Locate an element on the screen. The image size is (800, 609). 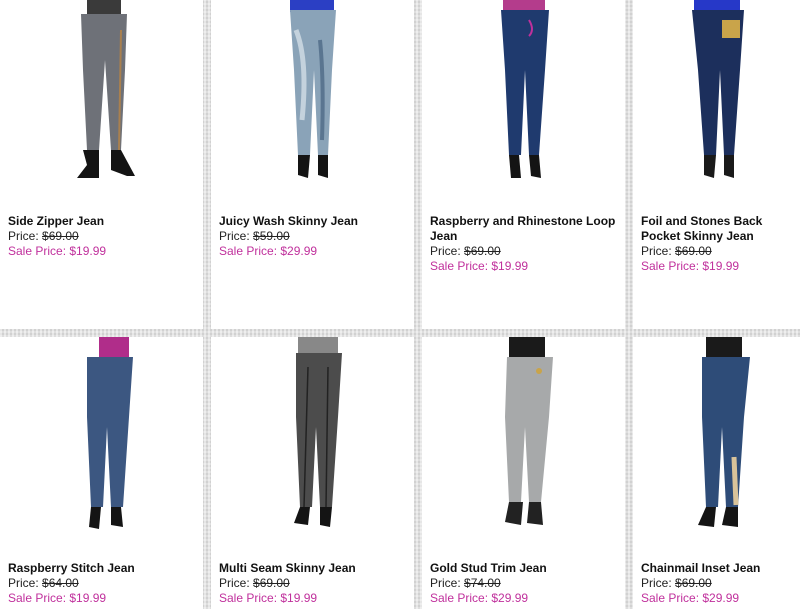
product-price: Price: $74.00 is located at coordinates (527, 583).